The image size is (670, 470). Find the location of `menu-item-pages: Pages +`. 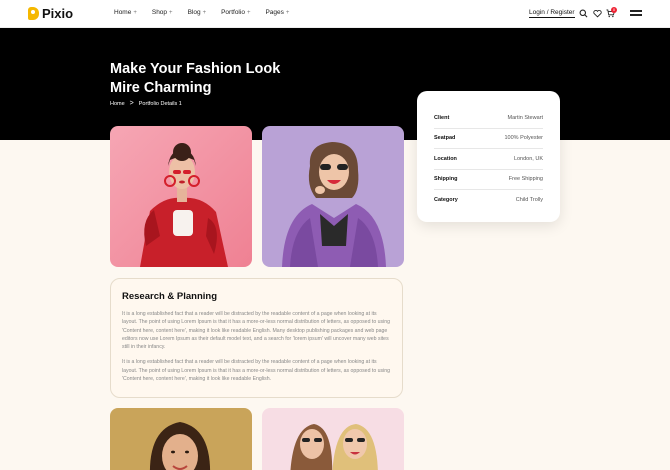

menu-item-pages: Pages + is located at coordinates (277, 12).